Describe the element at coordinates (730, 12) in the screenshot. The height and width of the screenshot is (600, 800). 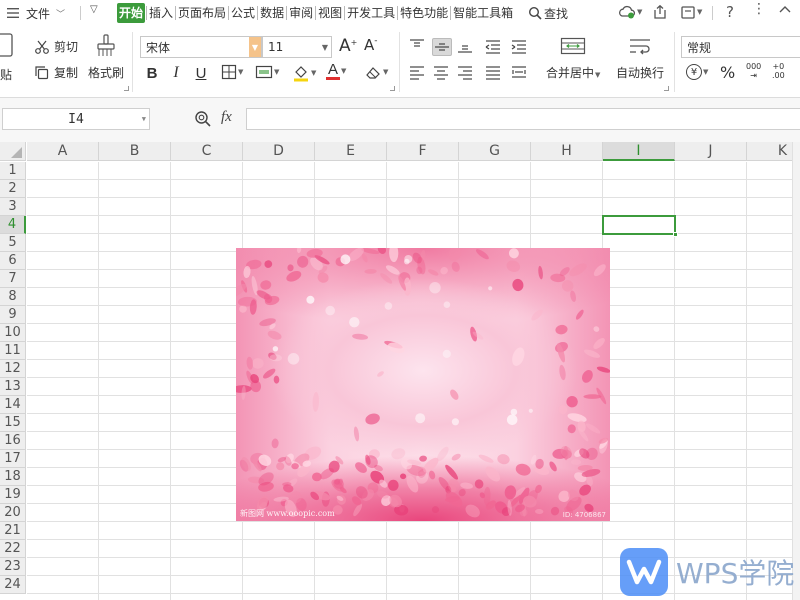
I see `help-button: ?` at that location.